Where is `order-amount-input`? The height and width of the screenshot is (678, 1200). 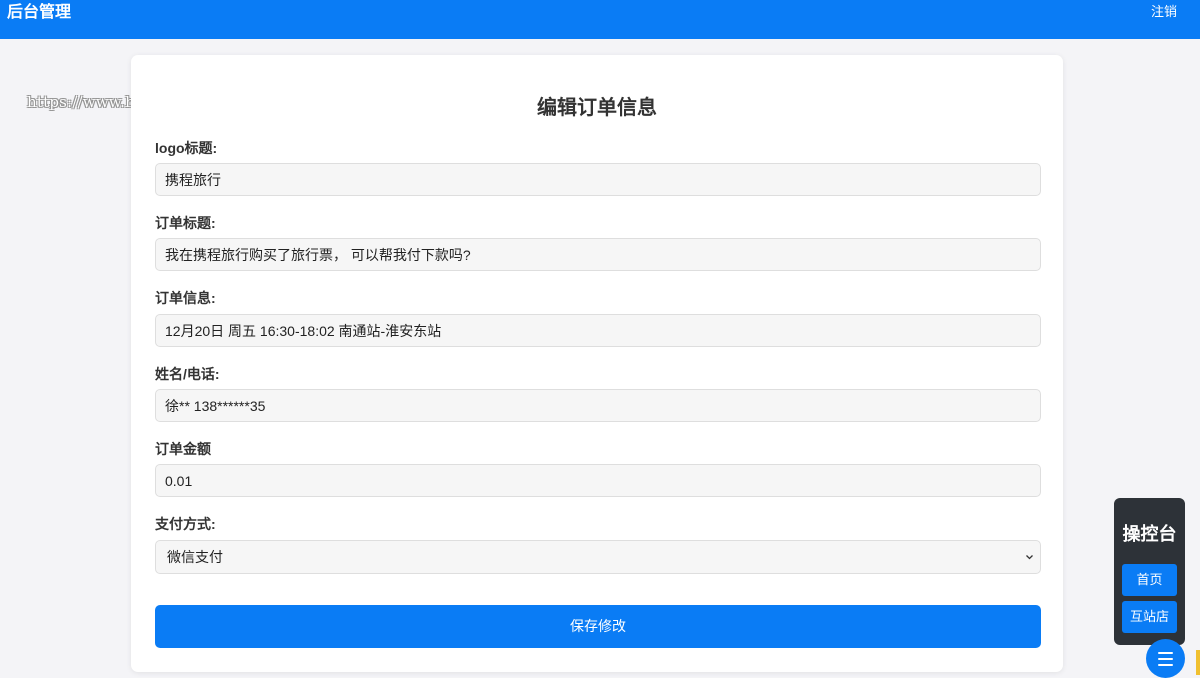 order-amount-input is located at coordinates (598, 480).